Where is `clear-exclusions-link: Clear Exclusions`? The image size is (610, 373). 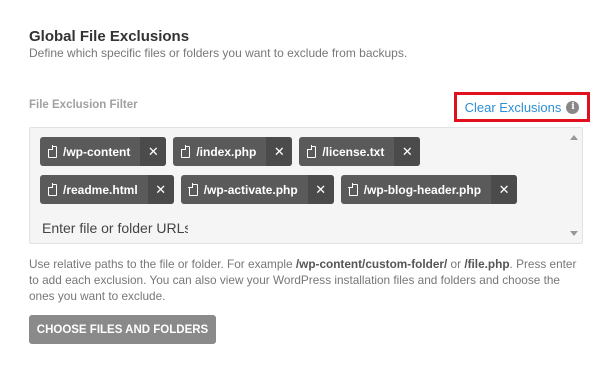 clear-exclusions-link: Clear Exclusions is located at coordinates (513, 107).